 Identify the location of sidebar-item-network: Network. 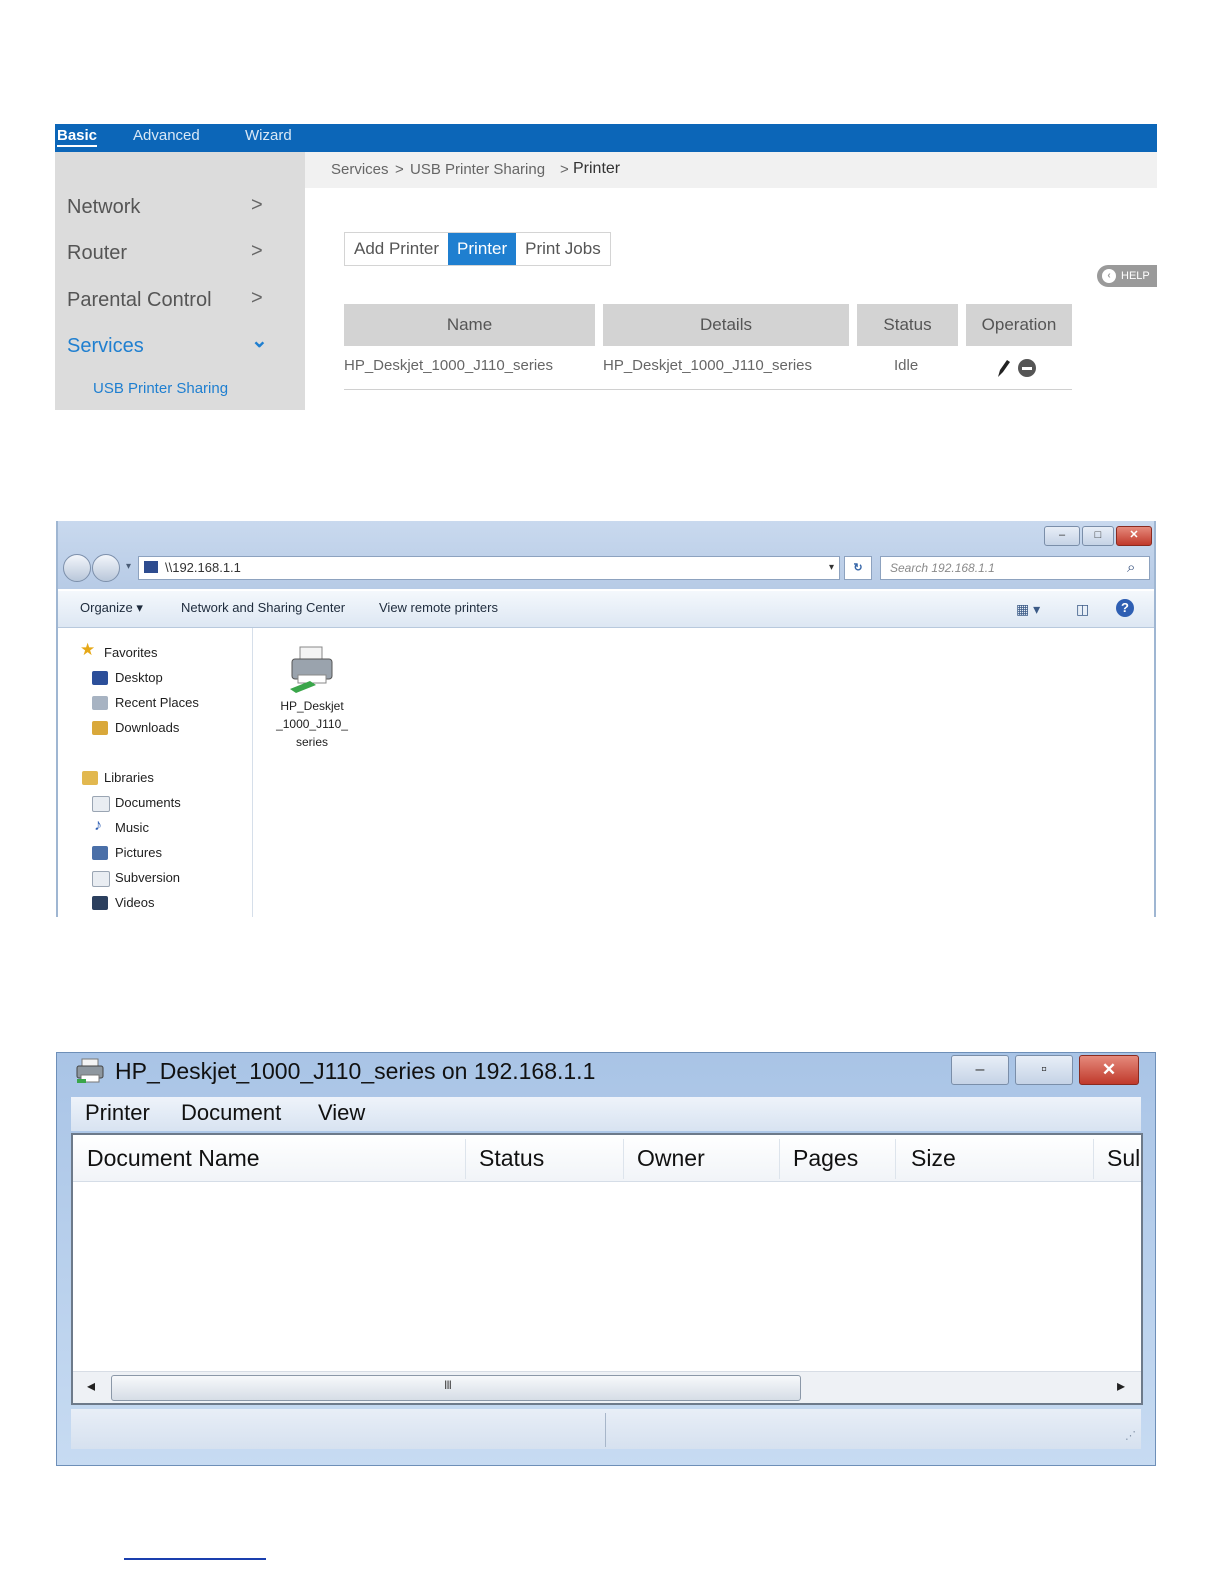
(167, 207).